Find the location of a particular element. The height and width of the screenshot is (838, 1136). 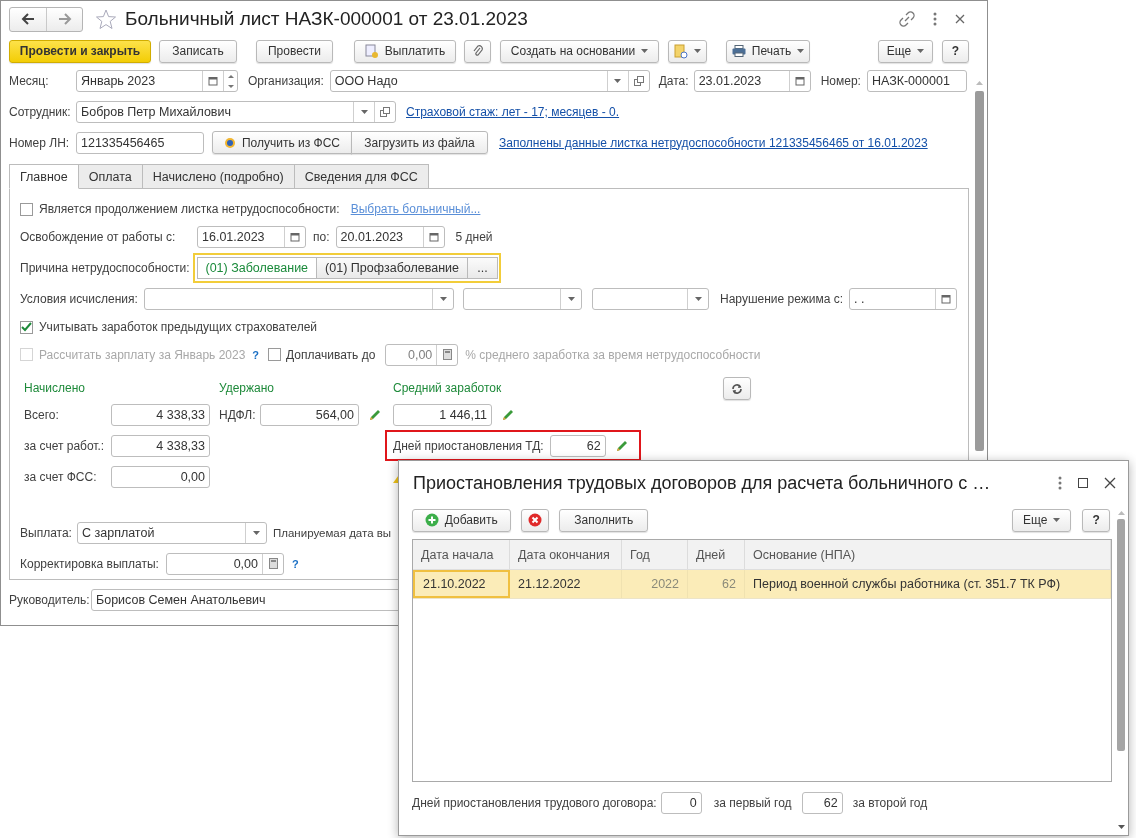

open-icon is located at coordinates (638, 81).